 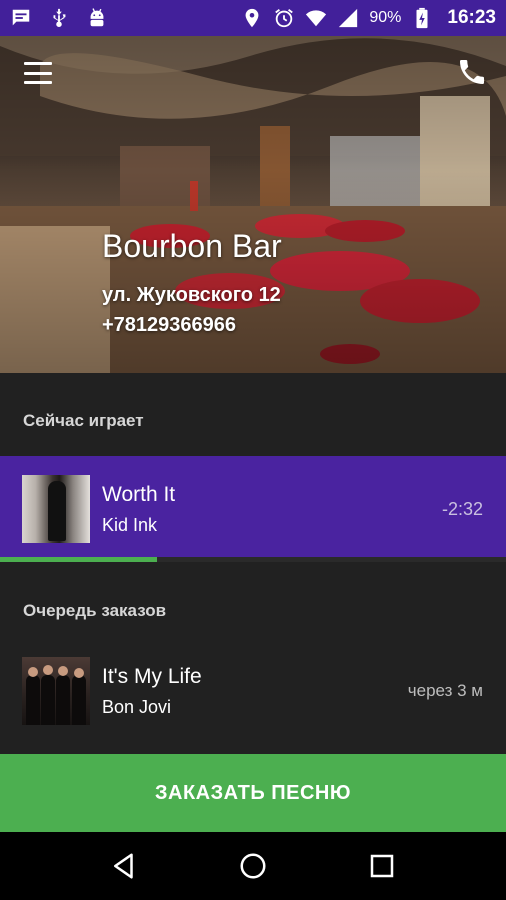 What do you see at coordinates (138, 509) in the screenshot?
I see `track-info: Worth It Kid Ink` at bounding box center [138, 509].